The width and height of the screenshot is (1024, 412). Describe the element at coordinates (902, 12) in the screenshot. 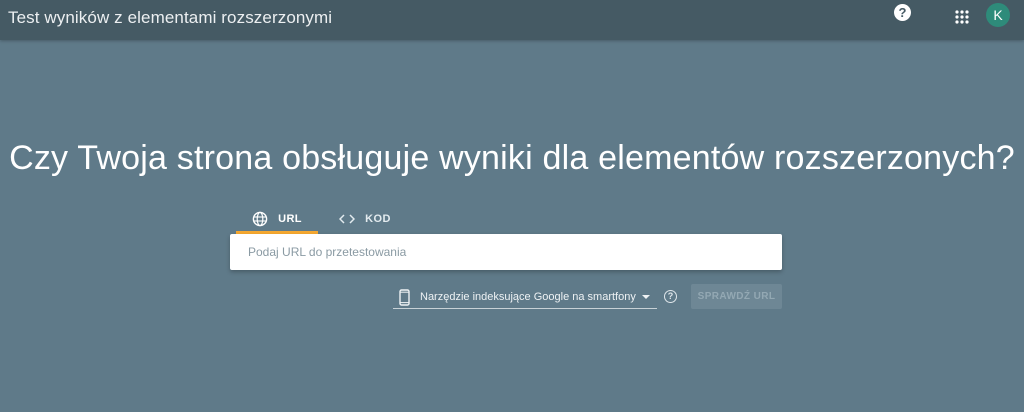

I see `help-circle-icon: ?` at that location.